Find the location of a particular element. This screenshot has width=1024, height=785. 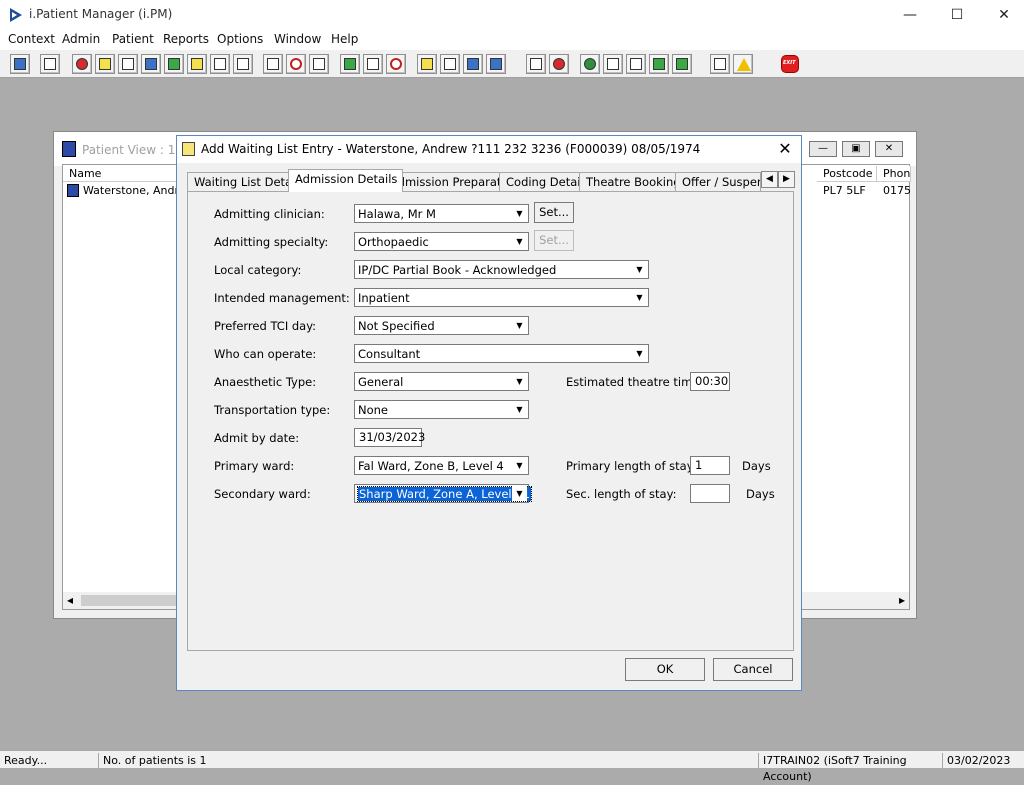

notes-icon is located at coordinates (197, 64).